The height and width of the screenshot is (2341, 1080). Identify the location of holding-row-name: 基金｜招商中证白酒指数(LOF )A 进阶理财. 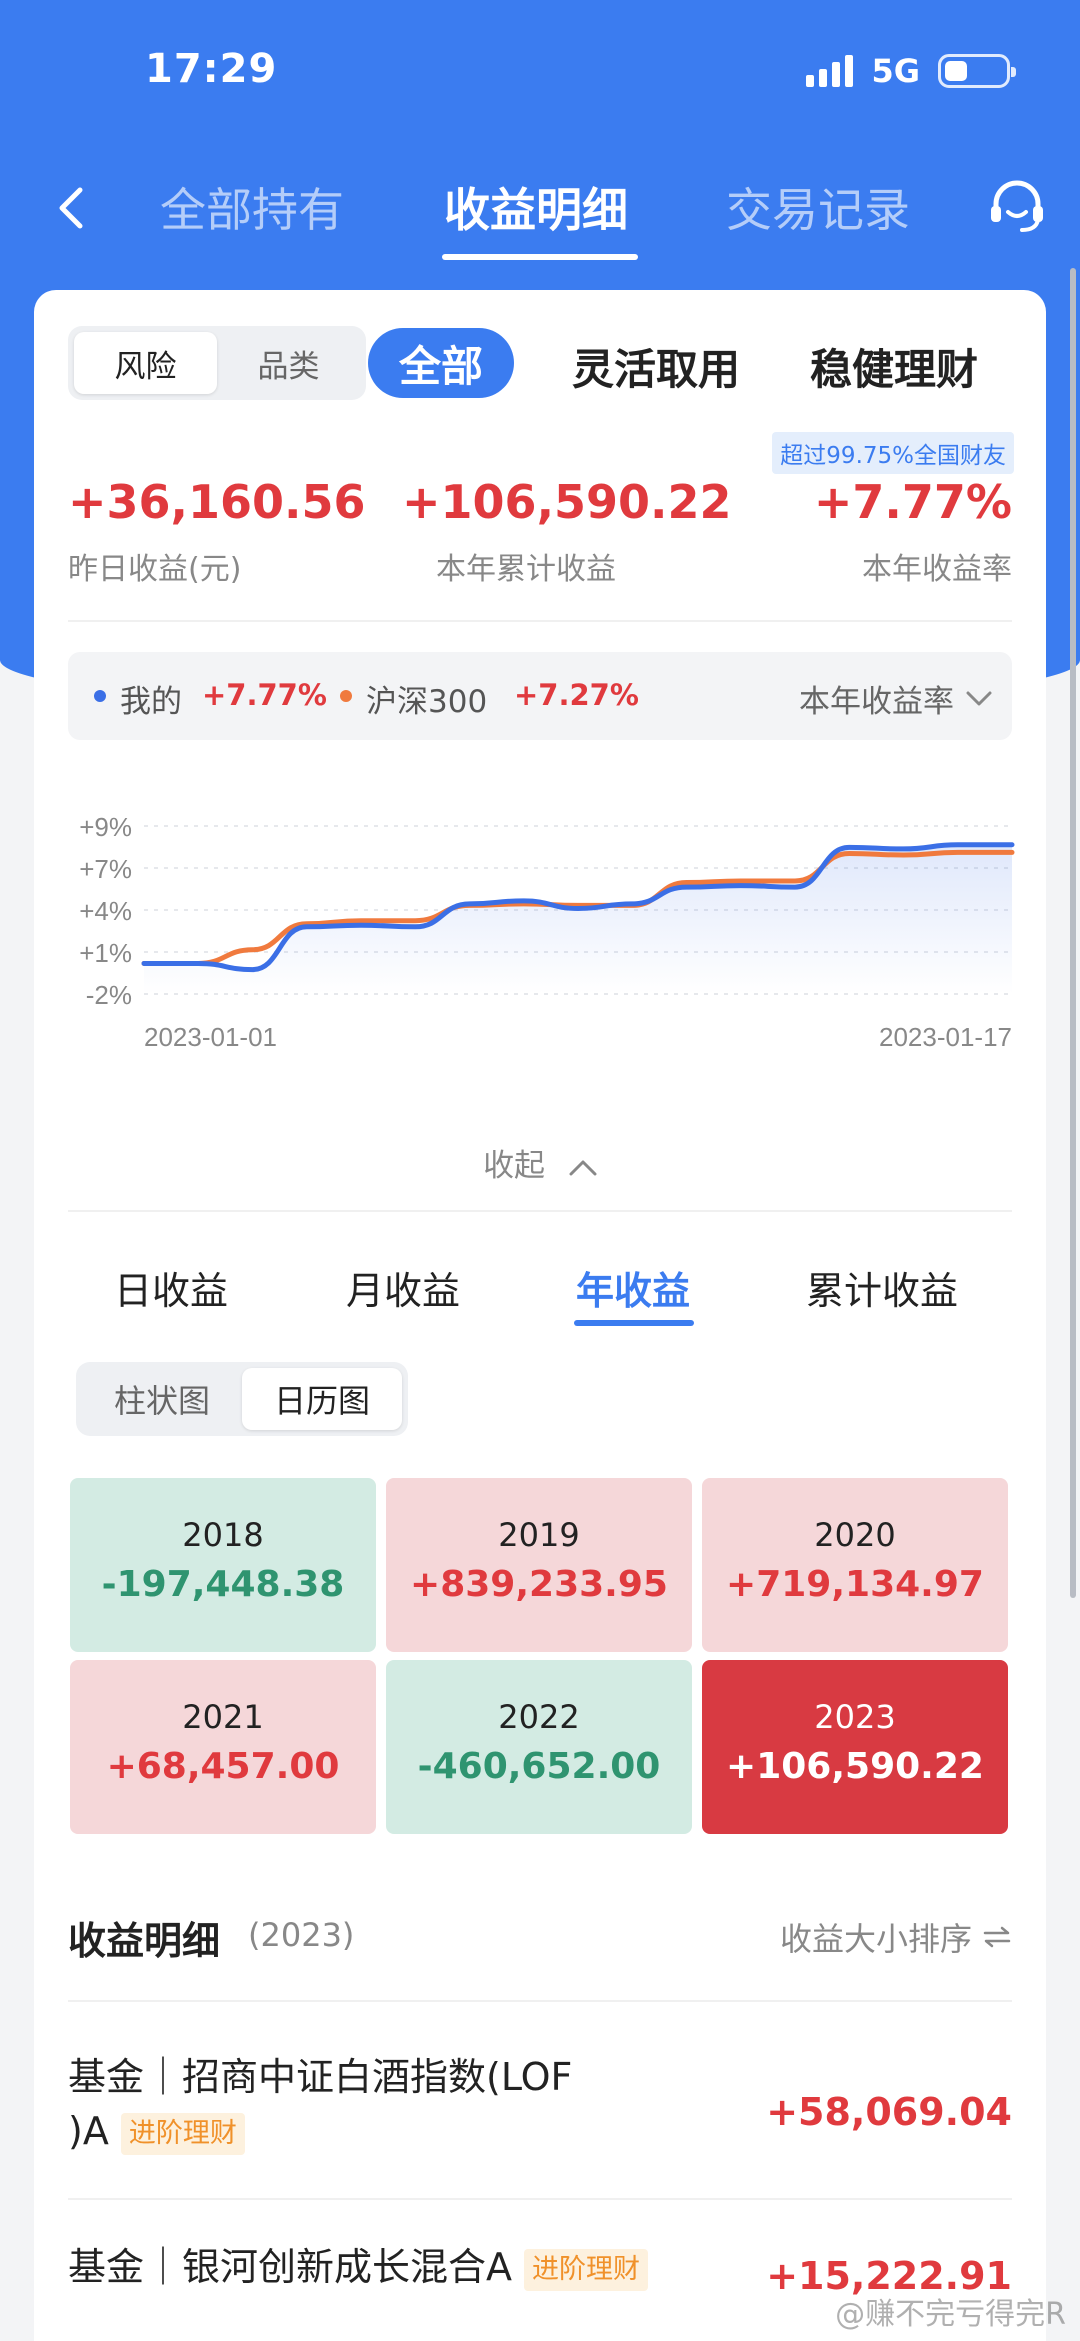
(320, 2104).